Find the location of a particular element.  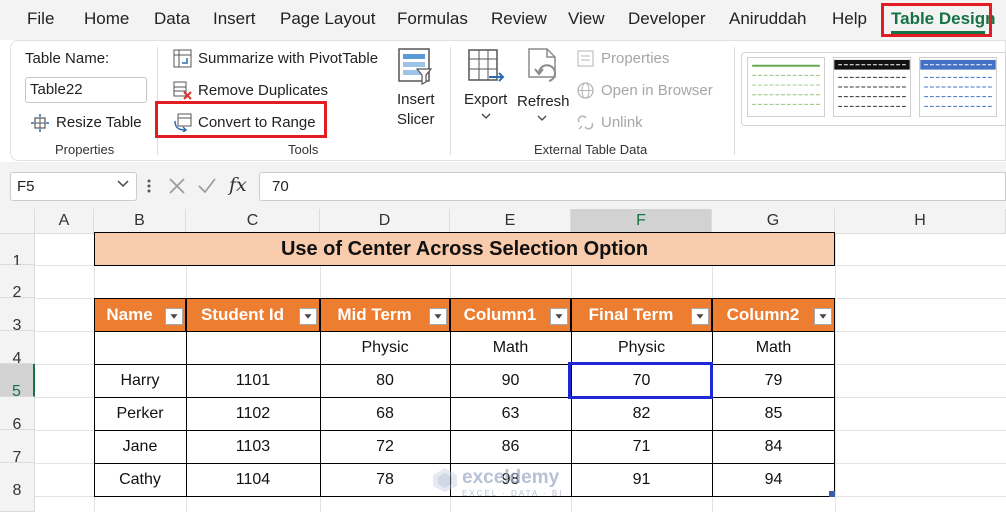

column-header-a: A is located at coordinates (64, 221).